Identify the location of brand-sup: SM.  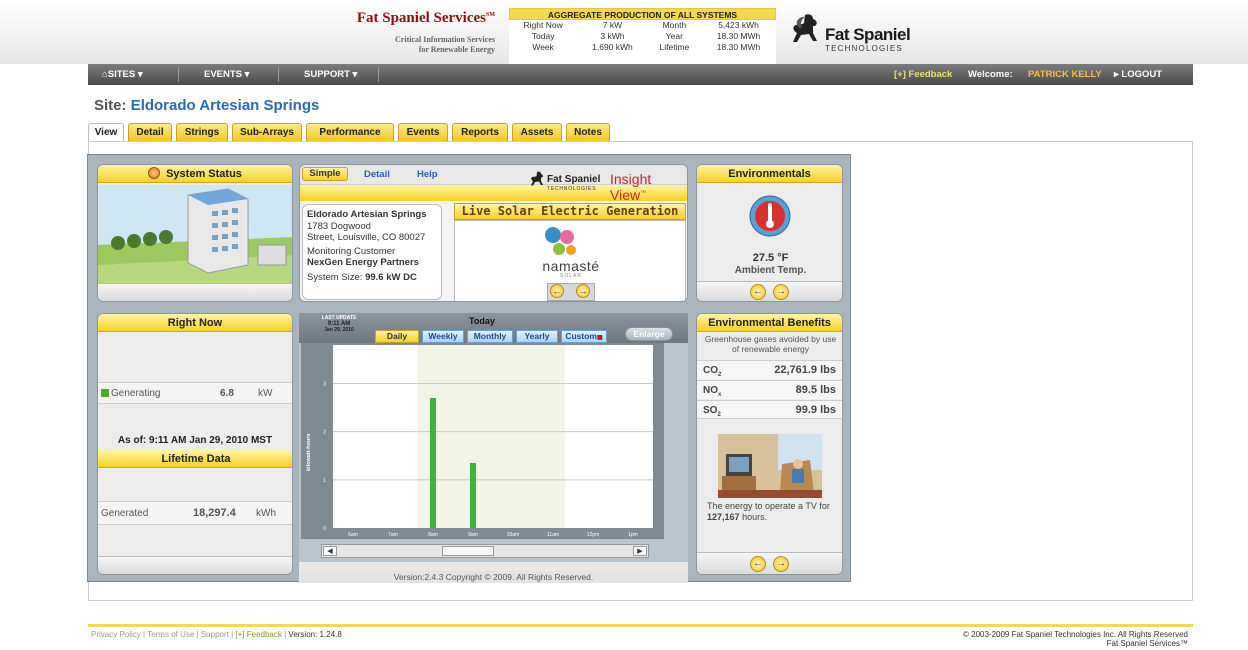
(490, 15).